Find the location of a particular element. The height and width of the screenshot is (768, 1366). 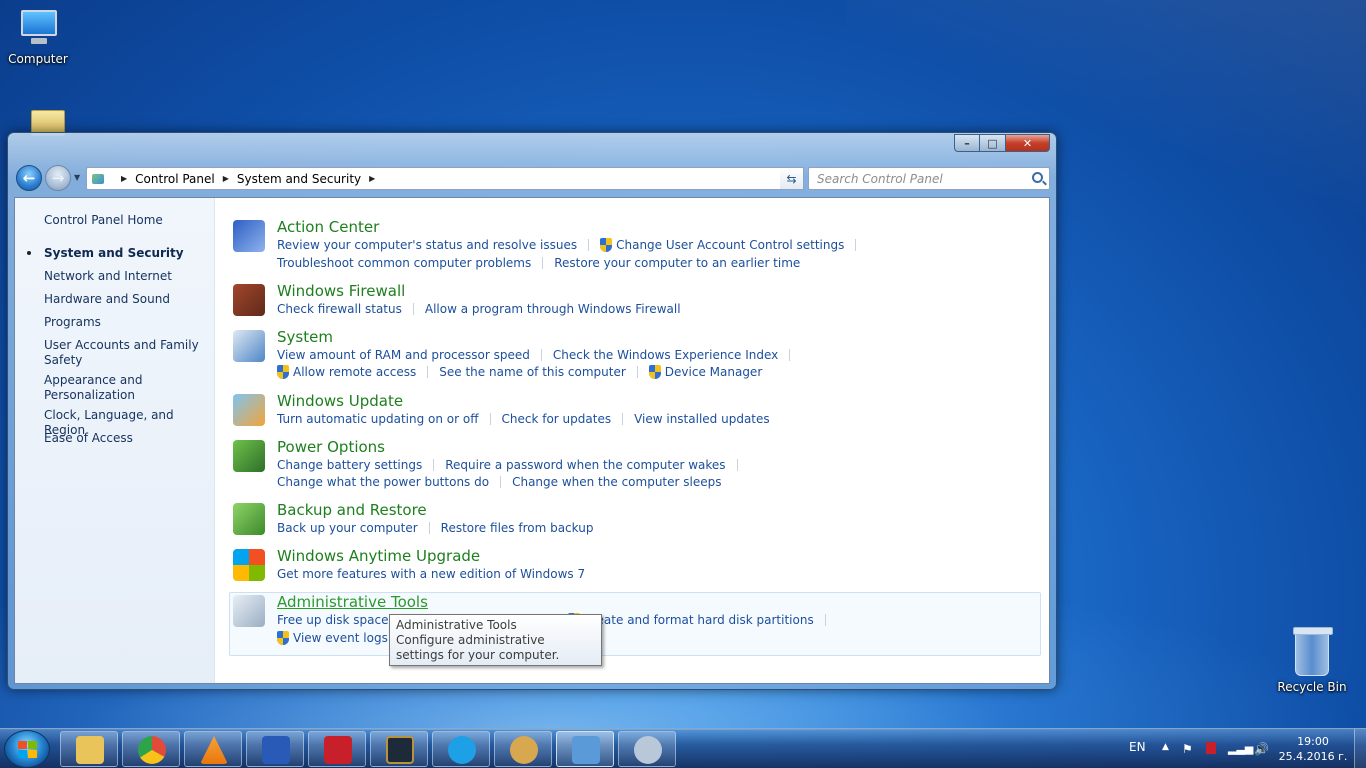

taskbar-skype is located at coordinates (461, 749).